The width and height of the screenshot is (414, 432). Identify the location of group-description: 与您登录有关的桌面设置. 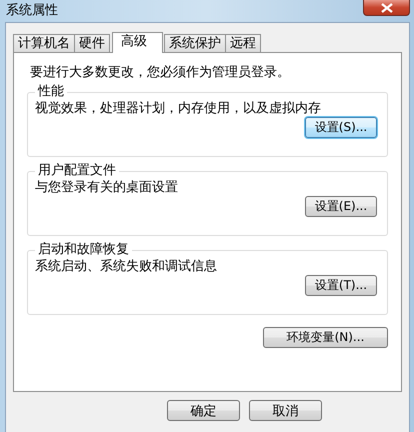
(107, 188).